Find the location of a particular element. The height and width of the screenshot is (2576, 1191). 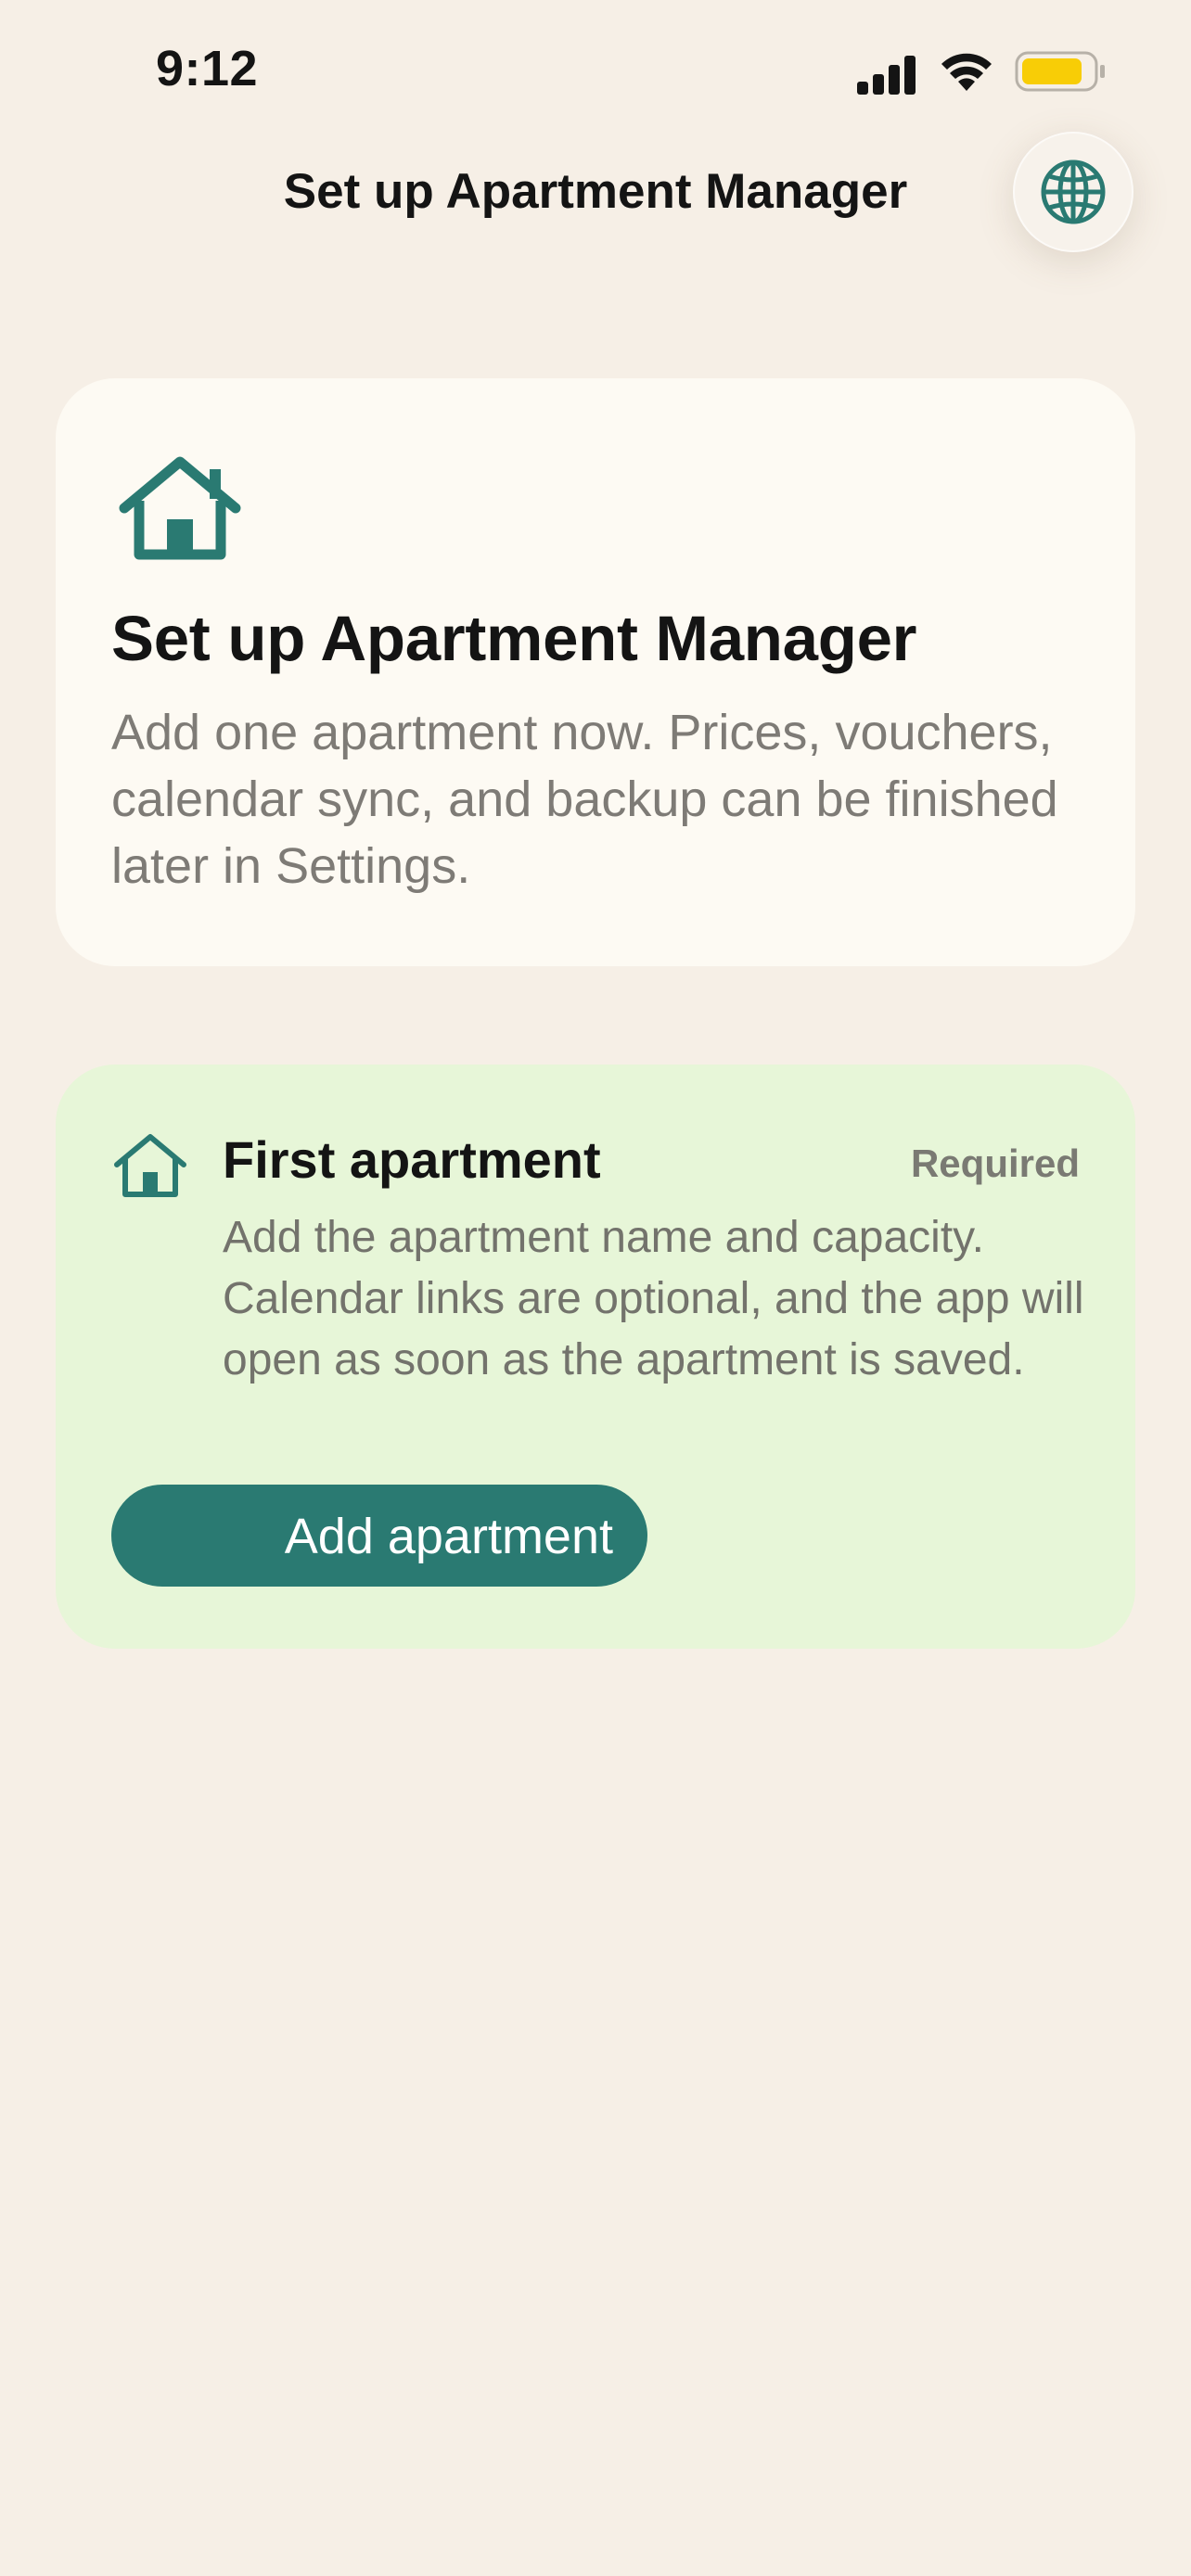

wifi-icon is located at coordinates (966, 72).